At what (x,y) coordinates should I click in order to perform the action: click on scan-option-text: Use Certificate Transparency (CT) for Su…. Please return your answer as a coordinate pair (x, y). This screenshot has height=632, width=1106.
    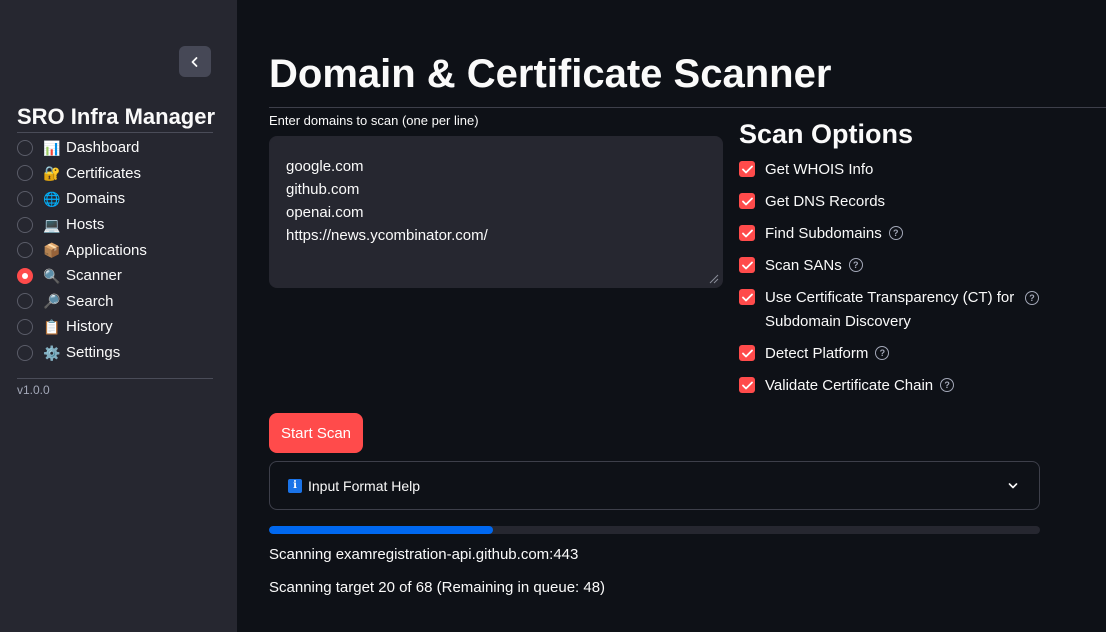
    Looking at the image, I should click on (890, 309).